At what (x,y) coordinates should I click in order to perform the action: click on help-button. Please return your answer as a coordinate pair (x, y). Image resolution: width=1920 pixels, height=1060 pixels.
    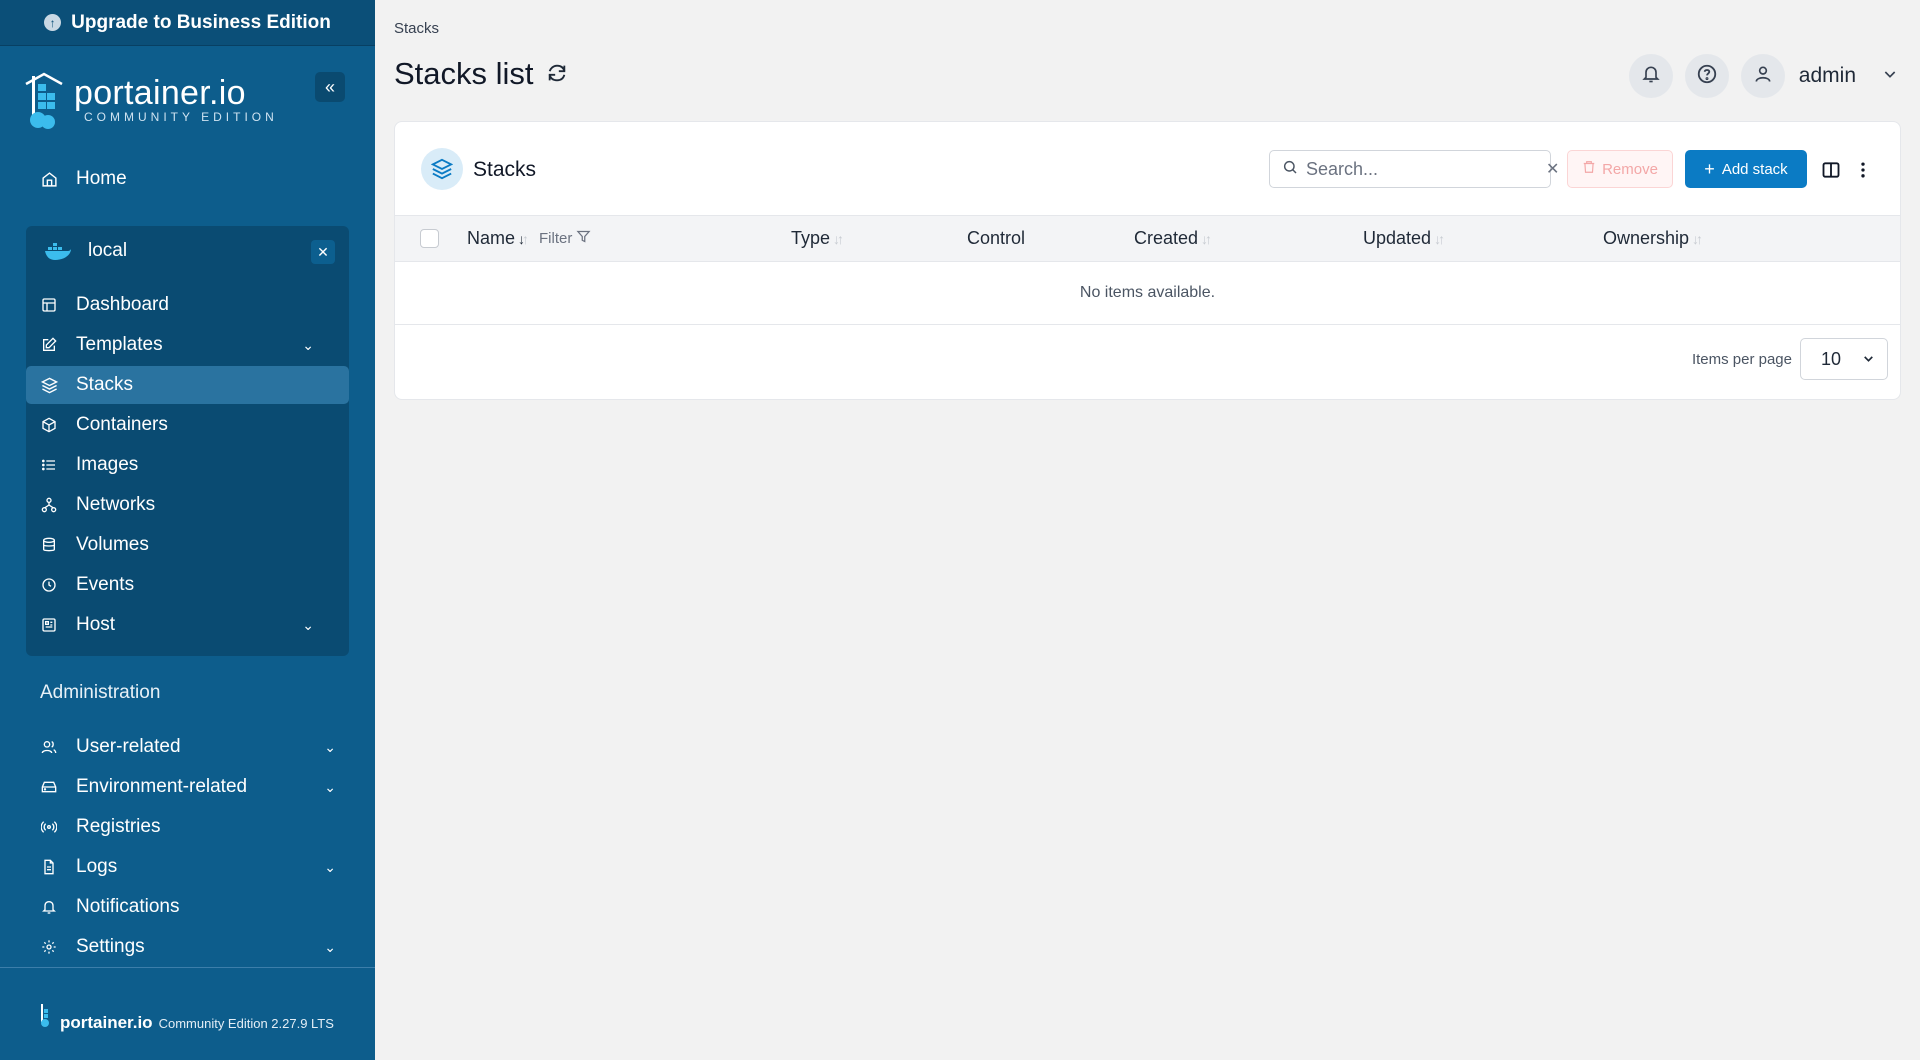
    Looking at the image, I should click on (1706, 76).